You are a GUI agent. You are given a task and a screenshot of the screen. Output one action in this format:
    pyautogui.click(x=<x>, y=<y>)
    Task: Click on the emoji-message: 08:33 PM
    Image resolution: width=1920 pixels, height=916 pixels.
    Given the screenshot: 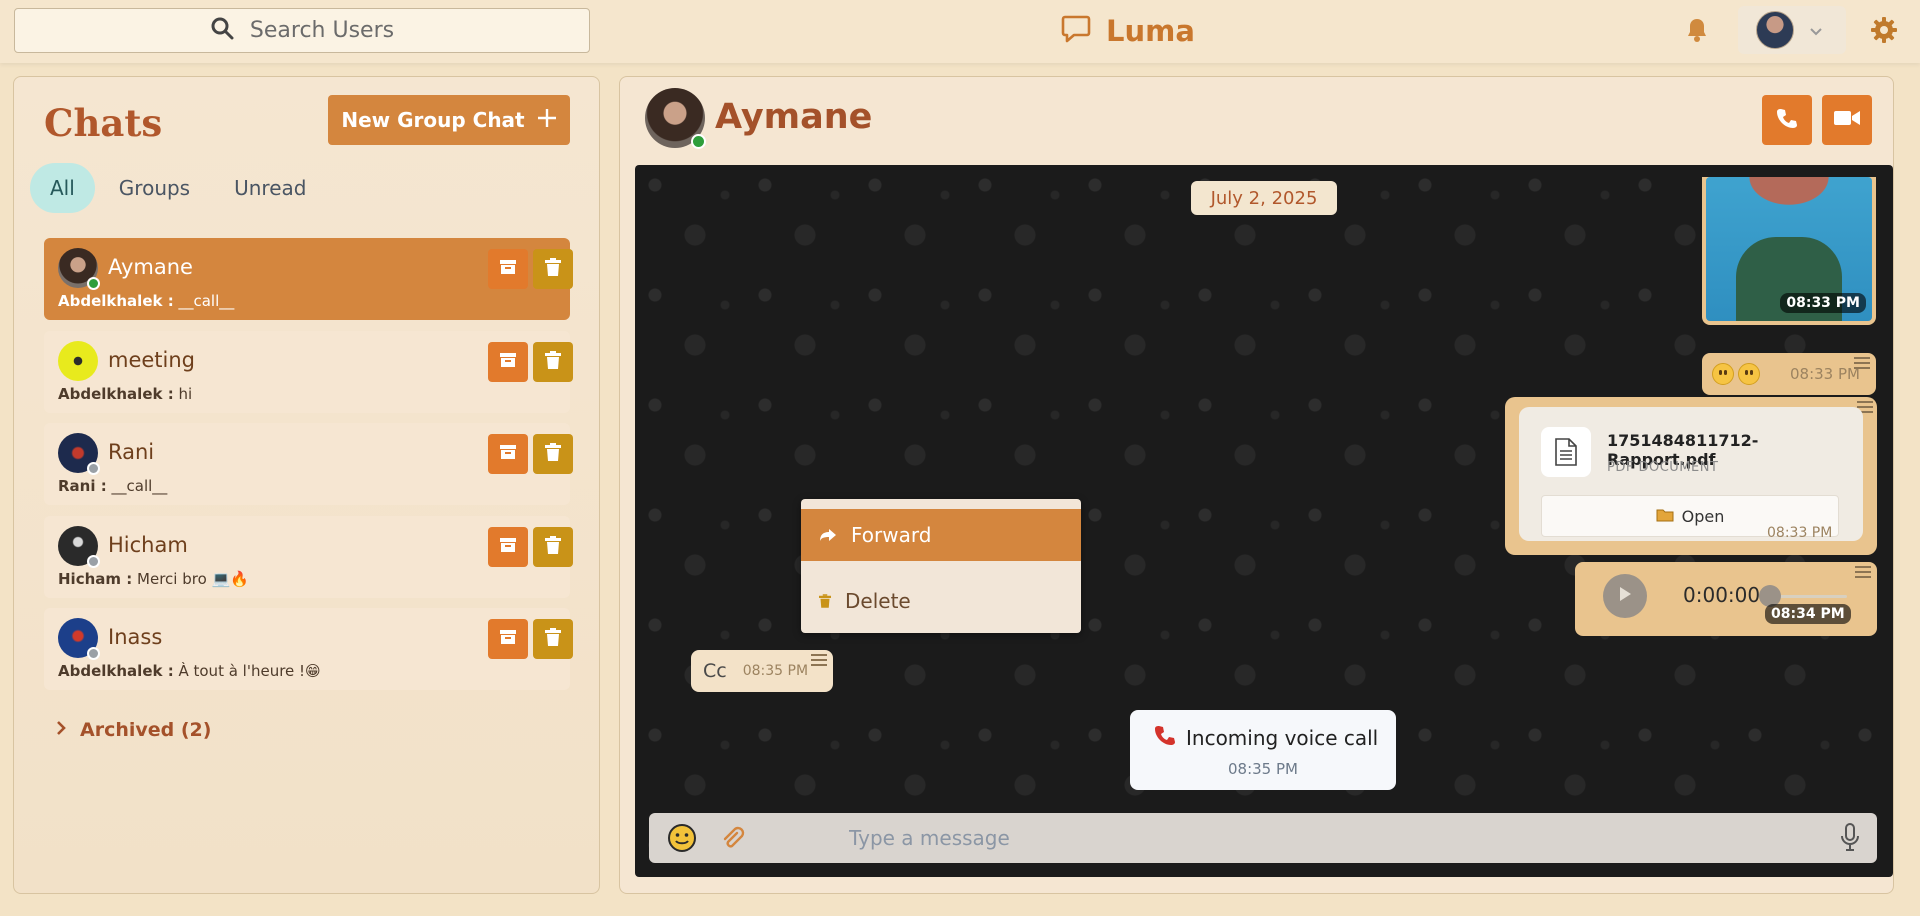 What is the action you would take?
    pyautogui.click(x=1789, y=374)
    